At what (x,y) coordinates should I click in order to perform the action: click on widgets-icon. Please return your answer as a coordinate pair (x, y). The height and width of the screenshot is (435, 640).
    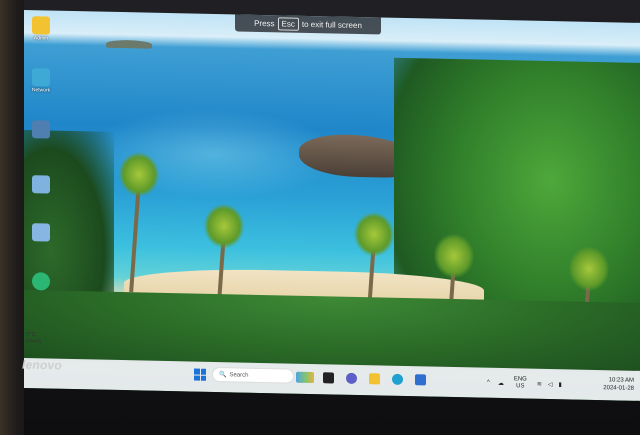
    Looking at the image, I should click on (305, 377).